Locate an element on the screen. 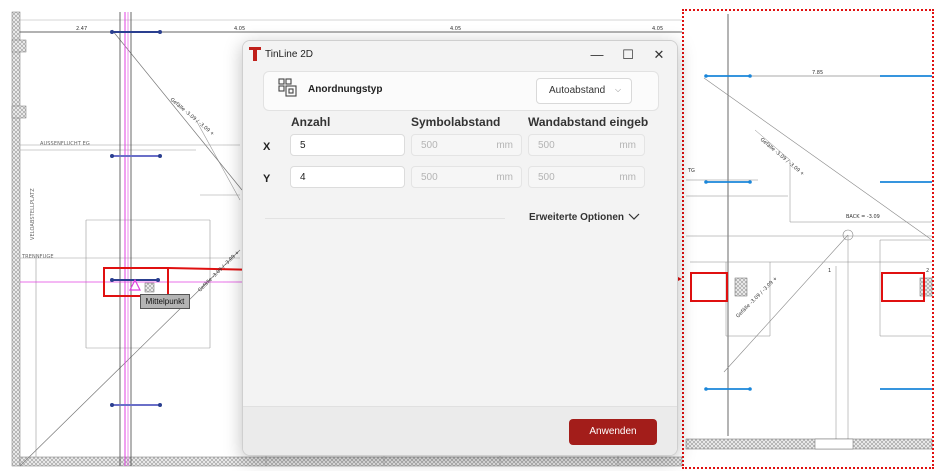 The height and width of the screenshot is (471, 936). apply-button: Anwenden is located at coordinates (613, 432).